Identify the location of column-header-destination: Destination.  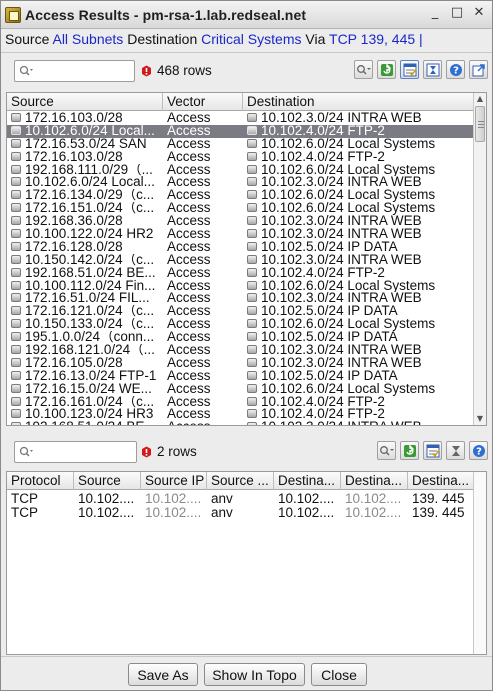
(359, 102).